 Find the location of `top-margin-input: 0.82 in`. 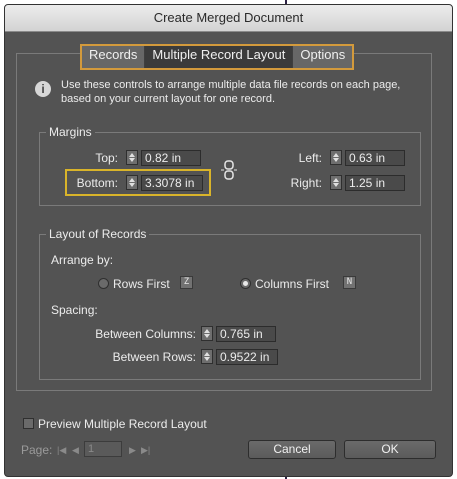

top-margin-input: 0.82 in is located at coordinates (171, 158).